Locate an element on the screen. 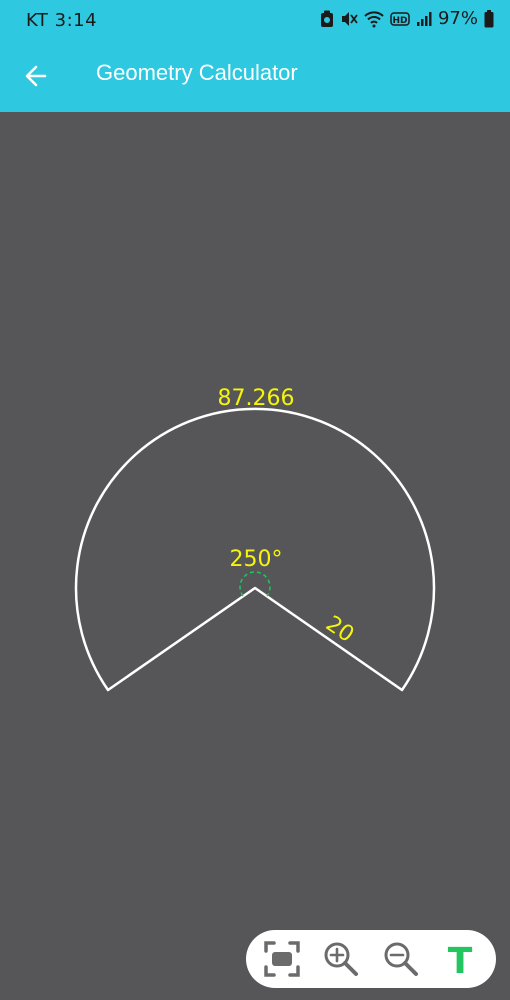 The image size is (510, 1000). arrow-left-icon is located at coordinates (36, 76).